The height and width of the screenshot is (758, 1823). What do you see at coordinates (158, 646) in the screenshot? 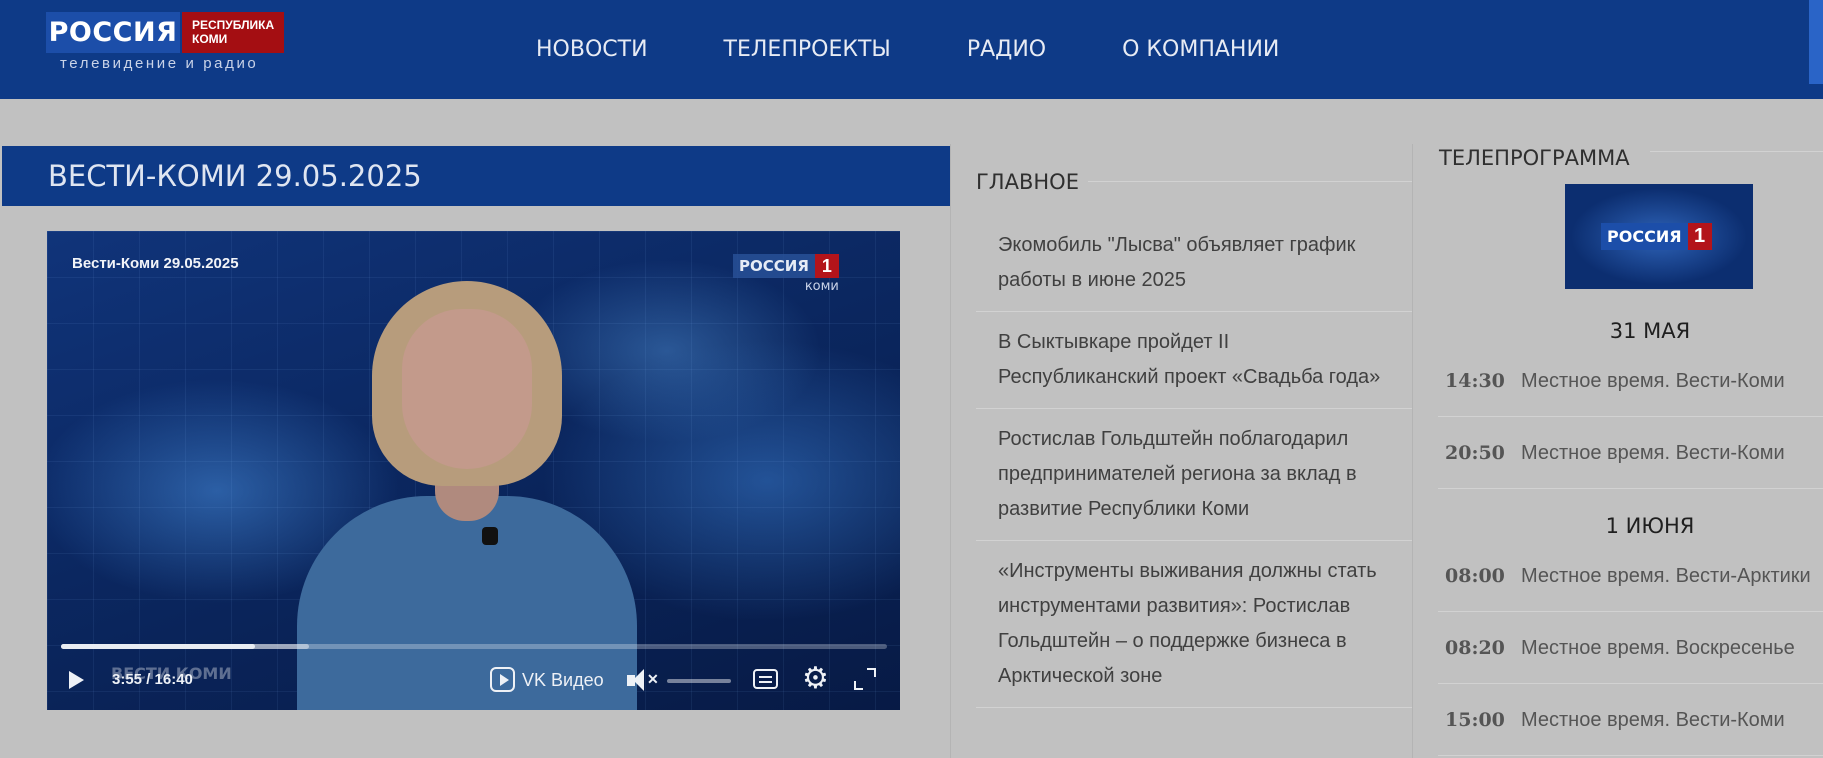
I see `video-played-fill` at bounding box center [158, 646].